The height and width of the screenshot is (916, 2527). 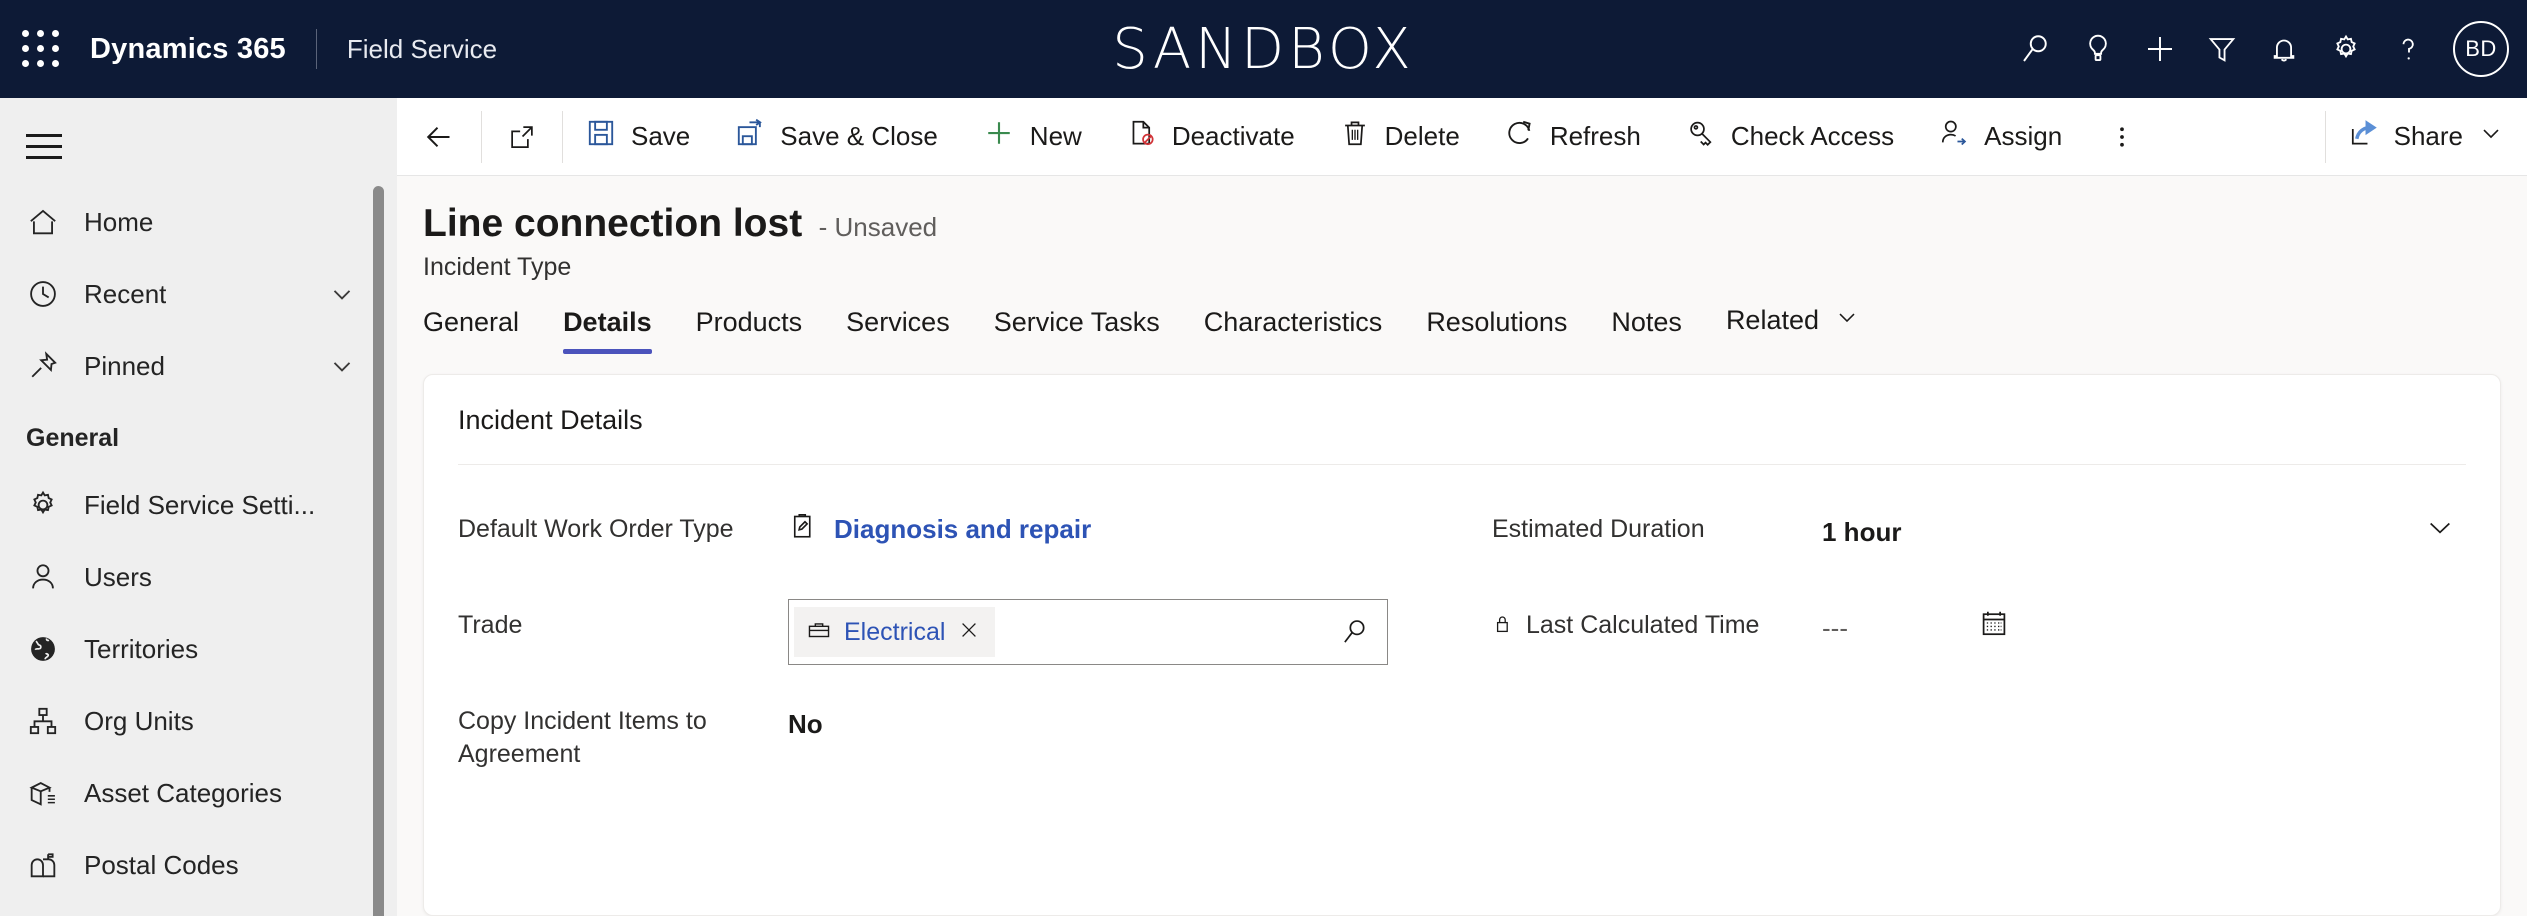 I want to click on check-access-button: Check Access, so click(x=1789, y=137).